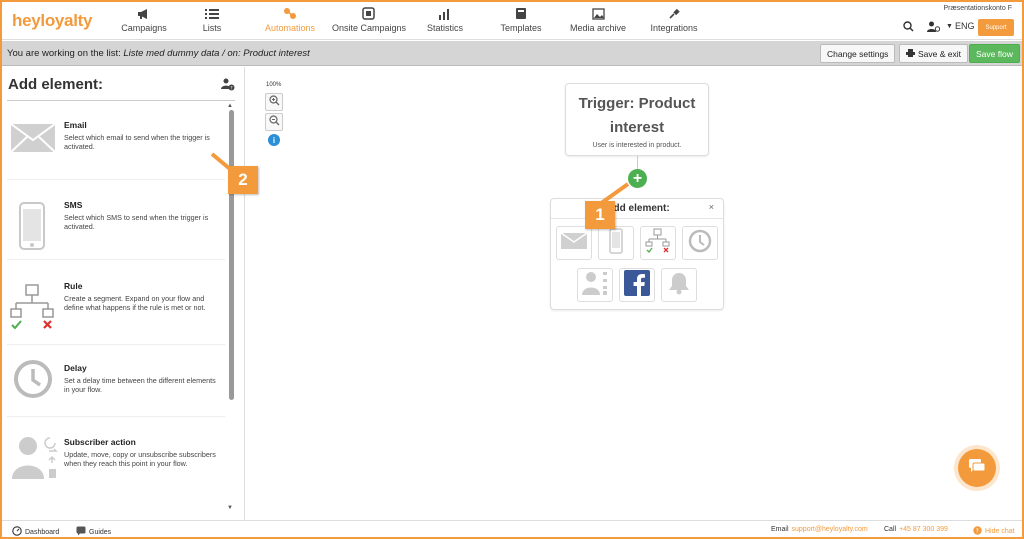 The height and width of the screenshot is (539, 1024). What do you see at coordinates (230, 508) in the screenshot?
I see `scroll-down-arrow: ▼` at bounding box center [230, 508].